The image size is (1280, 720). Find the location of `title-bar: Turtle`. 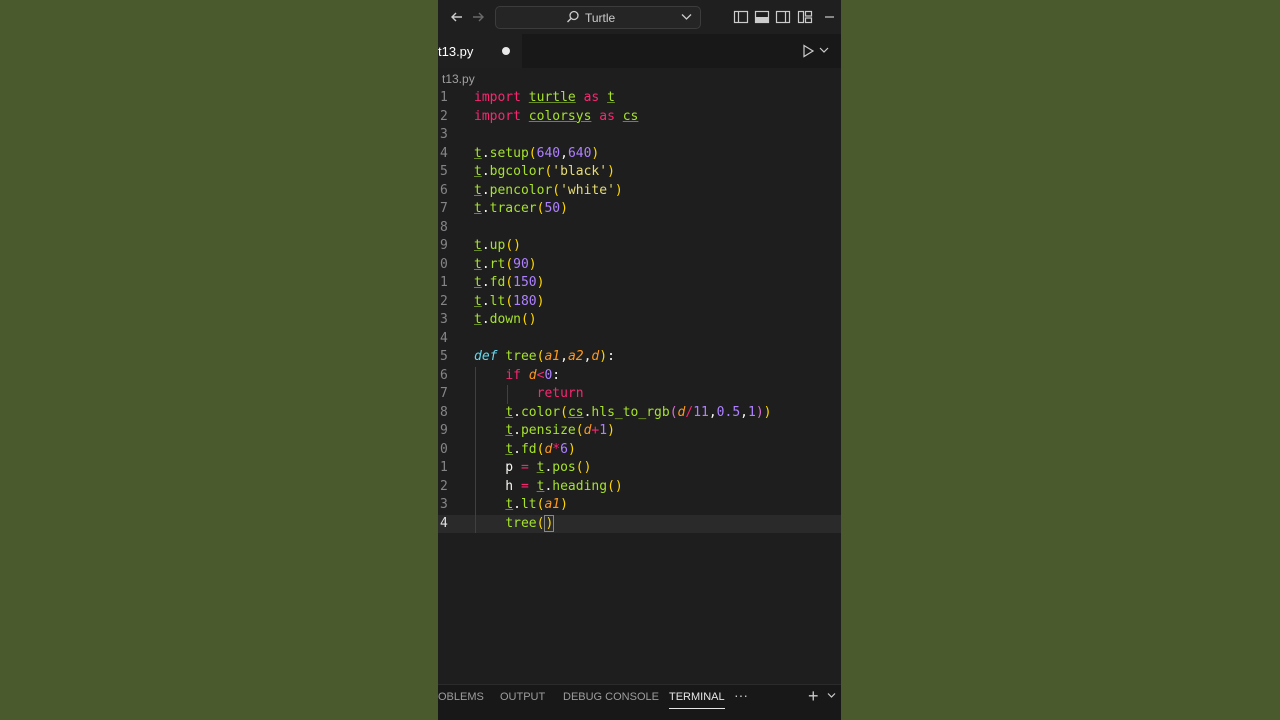

title-bar: Turtle is located at coordinates (639, 17).